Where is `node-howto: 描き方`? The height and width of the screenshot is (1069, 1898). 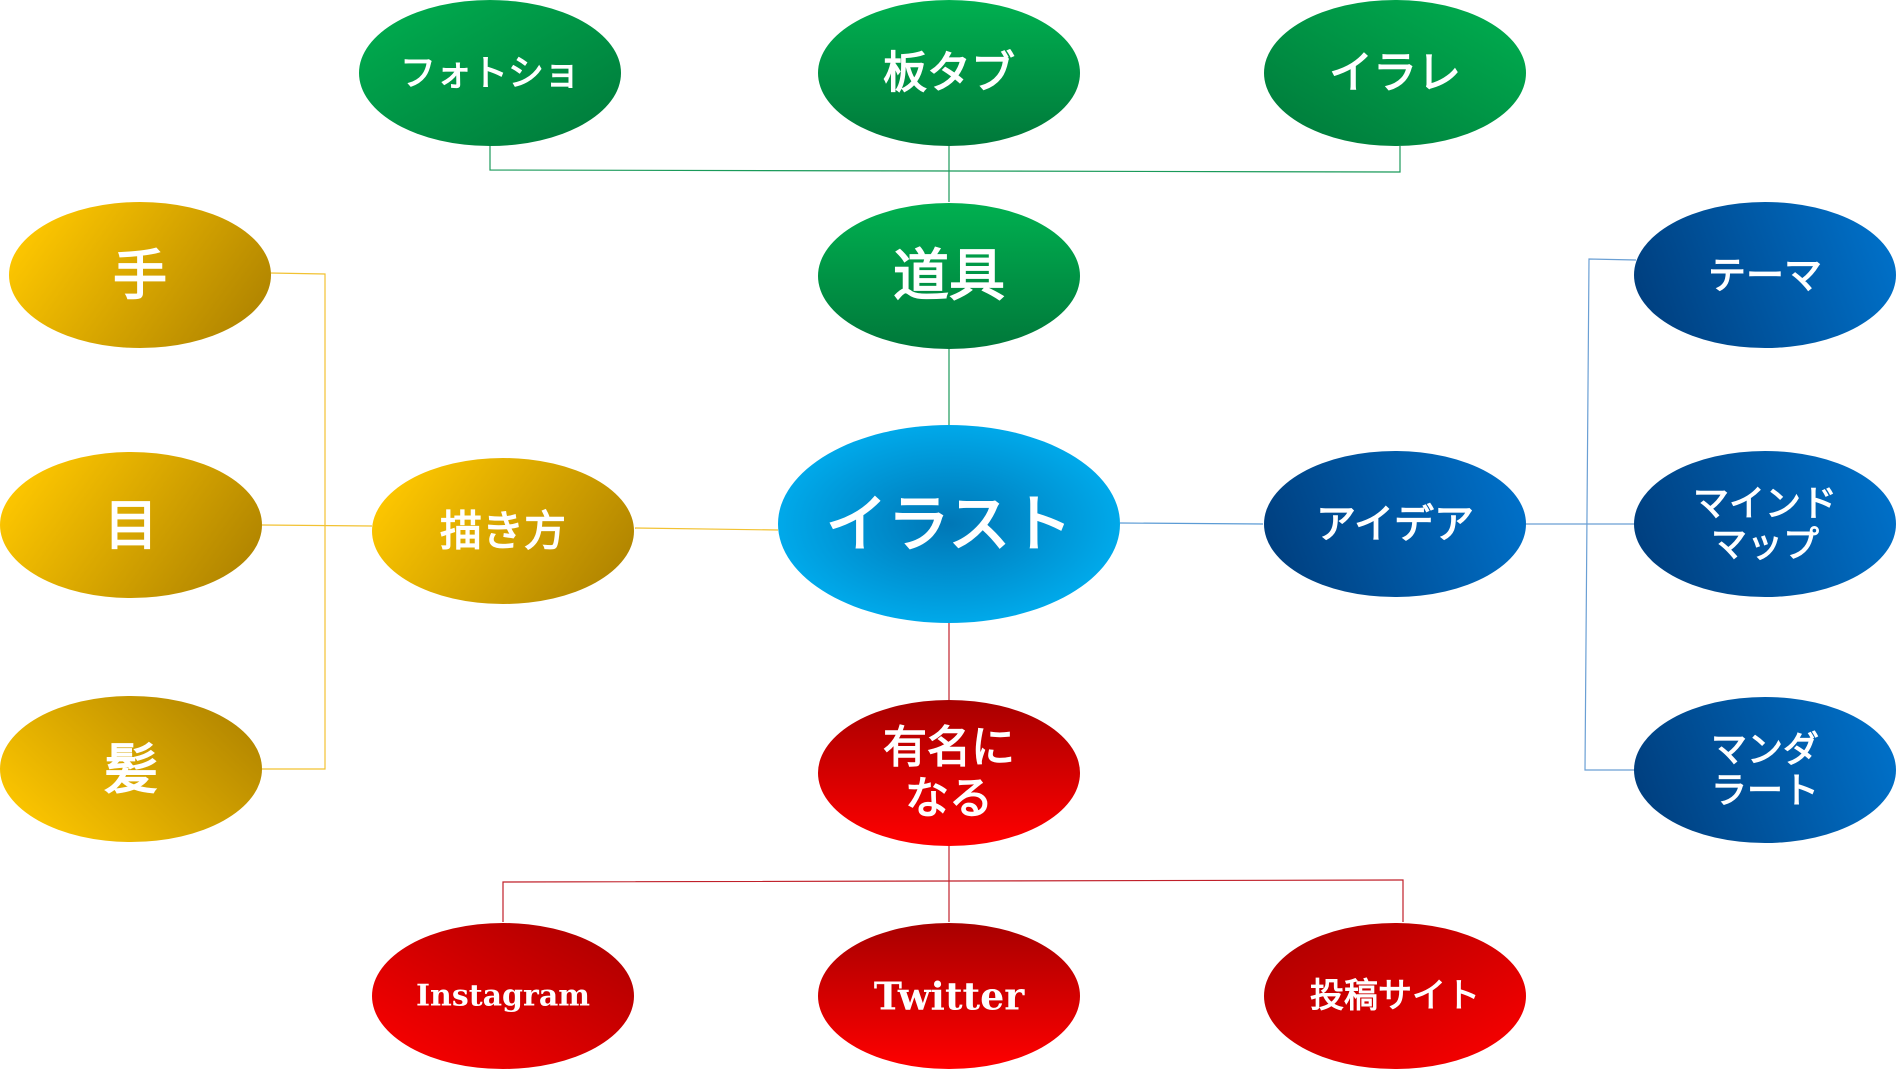 node-howto: 描き方 is located at coordinates (503, 531).